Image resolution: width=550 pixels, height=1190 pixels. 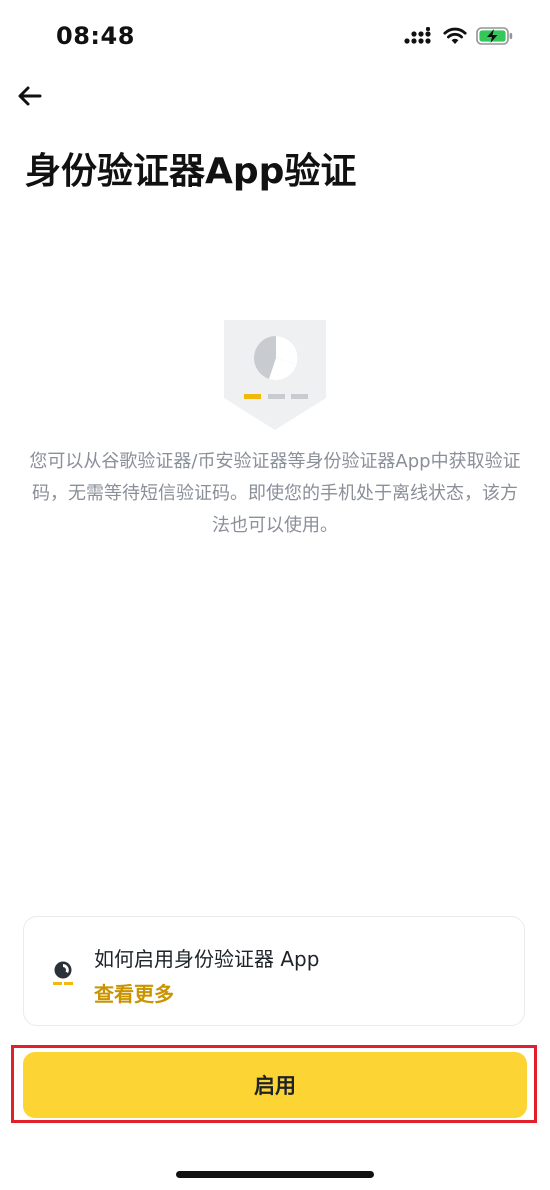 I want to click on status-time: 08:48, so click(x=95, y=36).